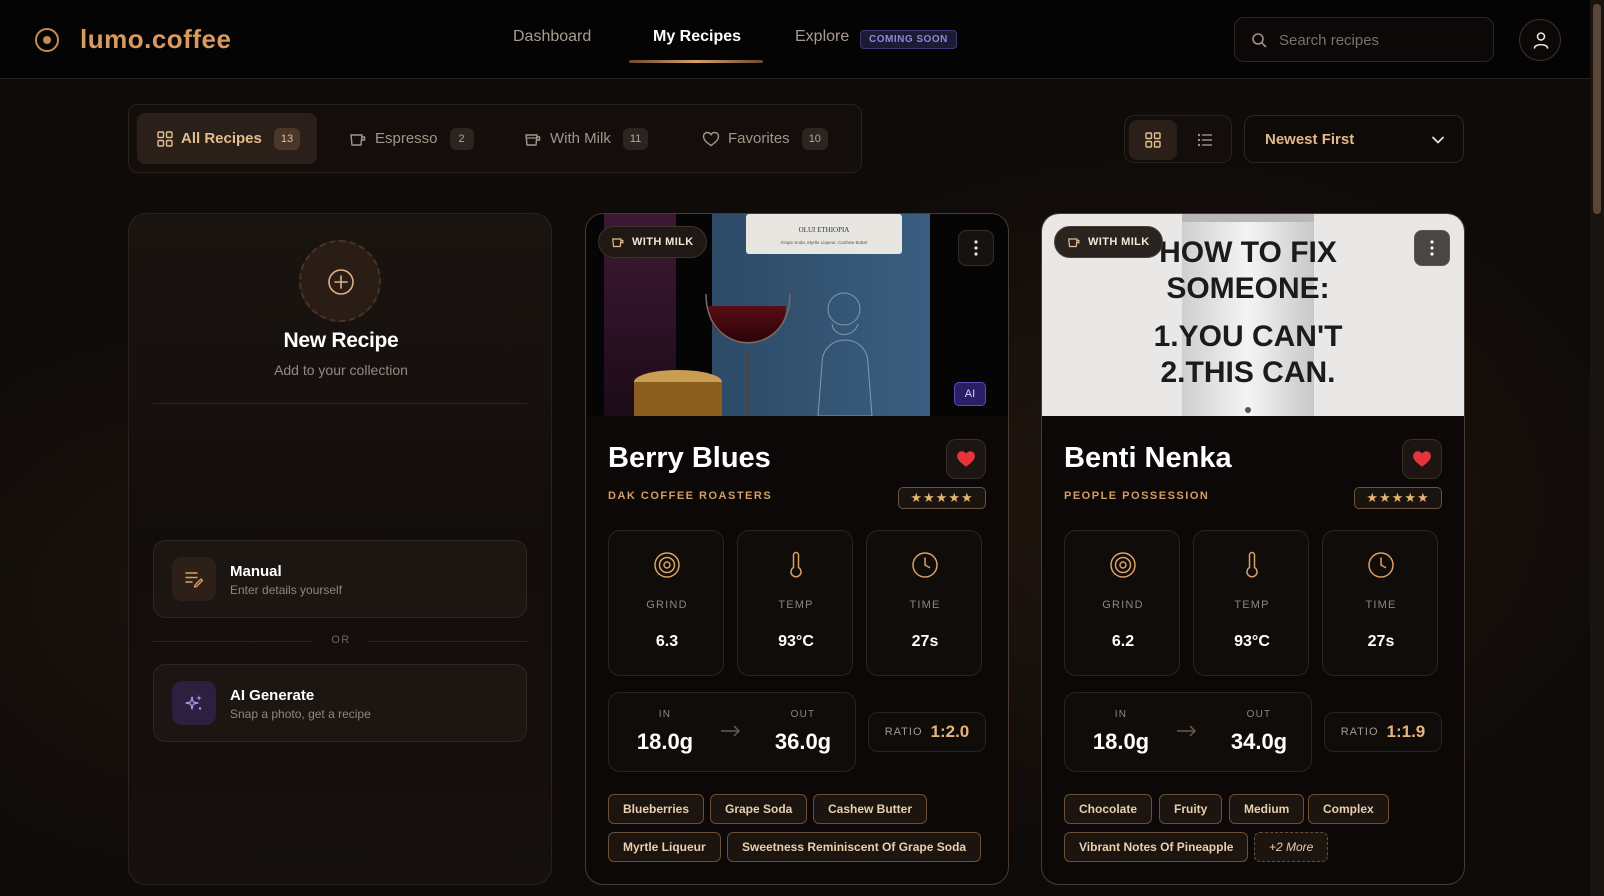 This screenshot has width=1604, height=896. Describe the element at coordinates (667, 565) in the screenshot. I see `grind-target-icon` at that location.